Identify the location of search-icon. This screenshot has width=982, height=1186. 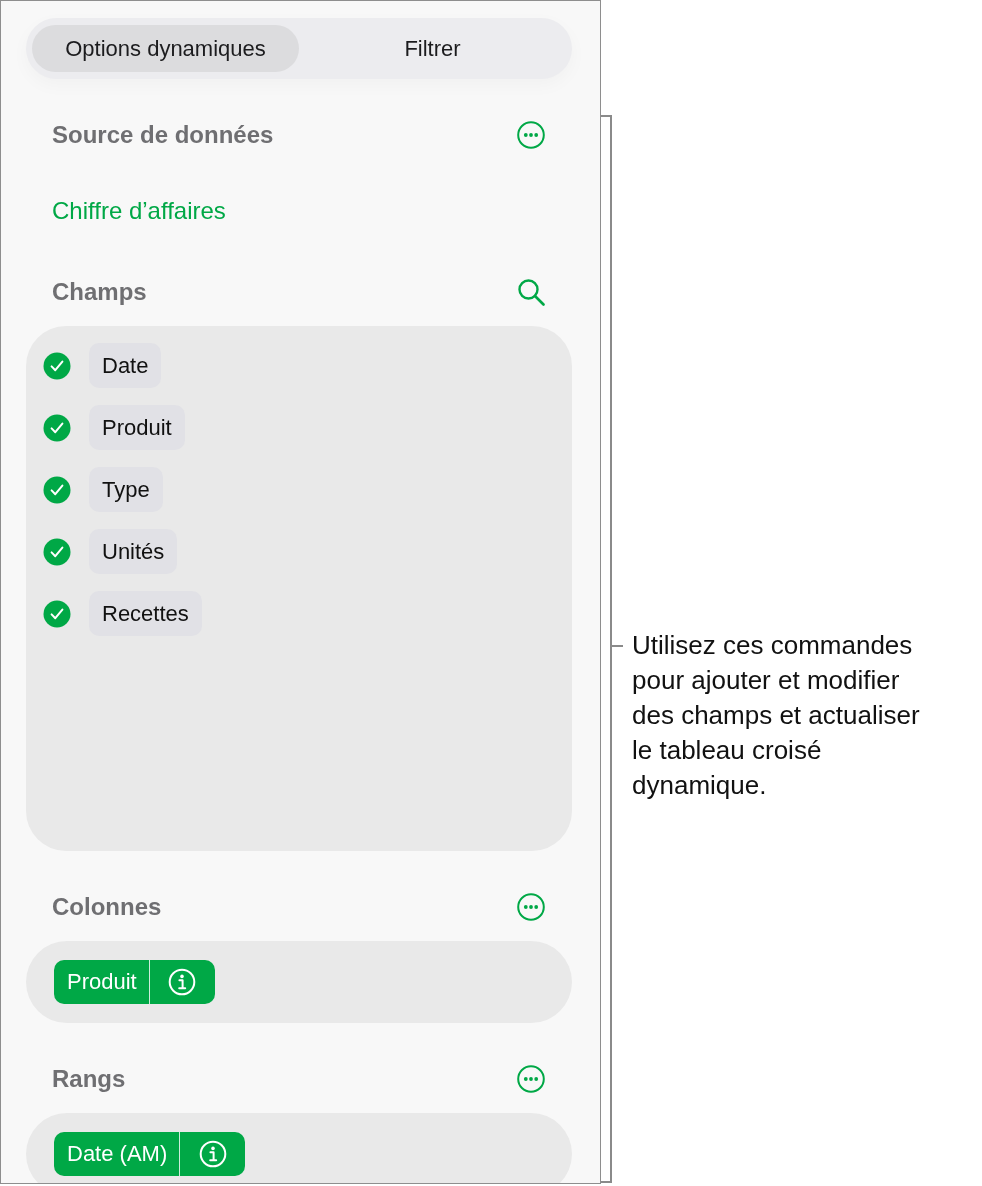
(531, 292).